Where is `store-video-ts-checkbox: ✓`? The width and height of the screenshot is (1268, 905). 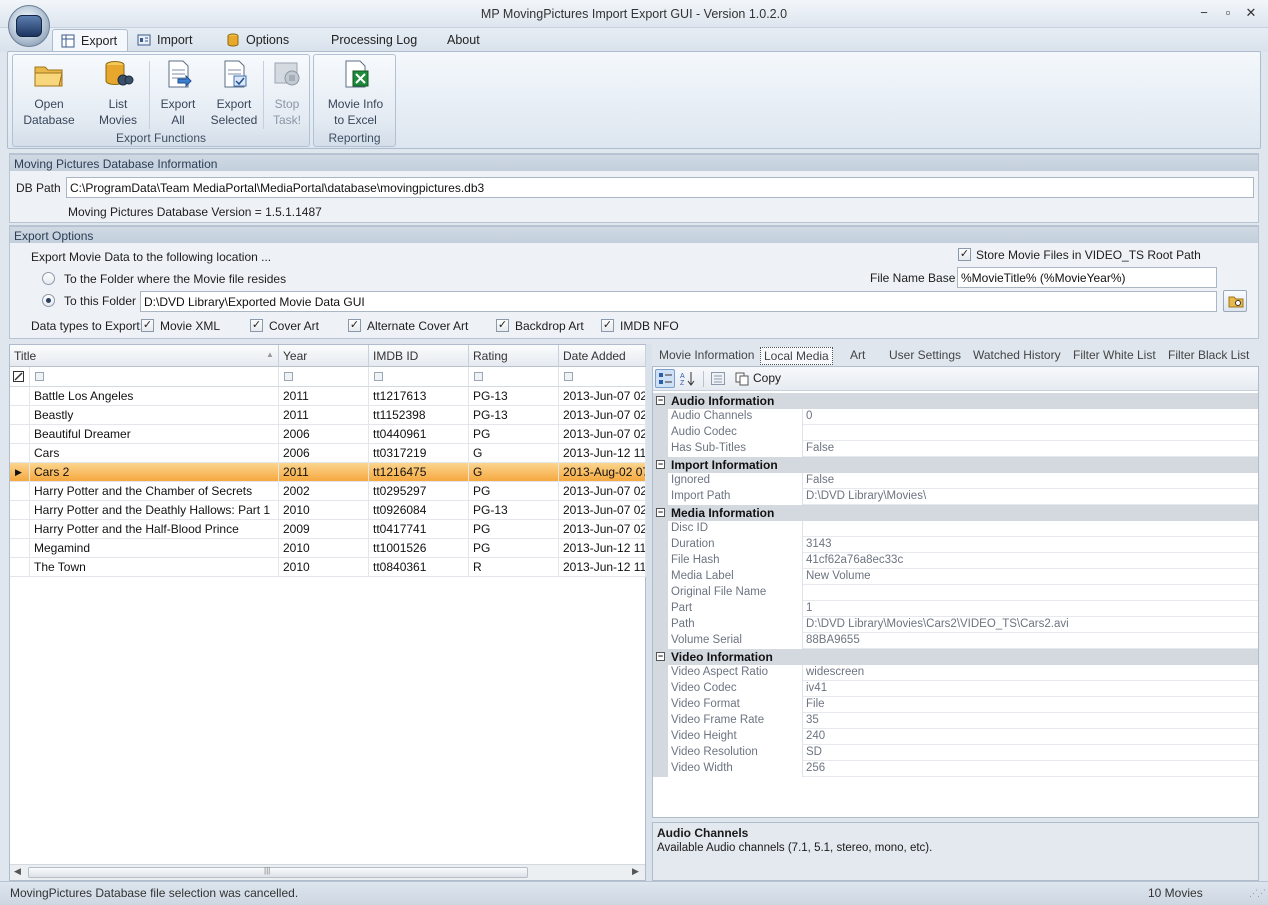 store-video-ts-checkbox: ✓ is located at coordinates (964, 254).